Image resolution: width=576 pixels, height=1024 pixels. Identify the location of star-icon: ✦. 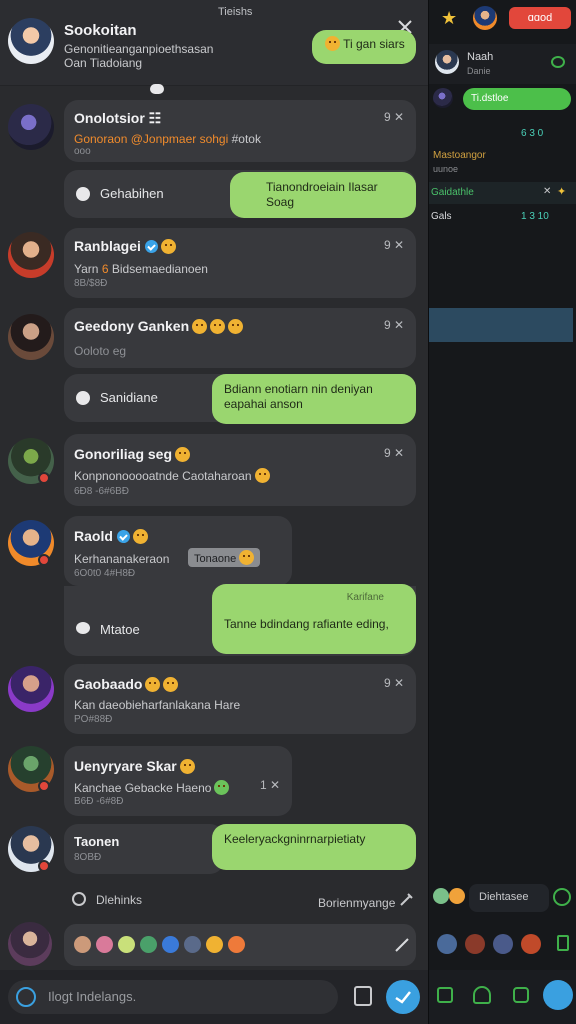
(561, 191).